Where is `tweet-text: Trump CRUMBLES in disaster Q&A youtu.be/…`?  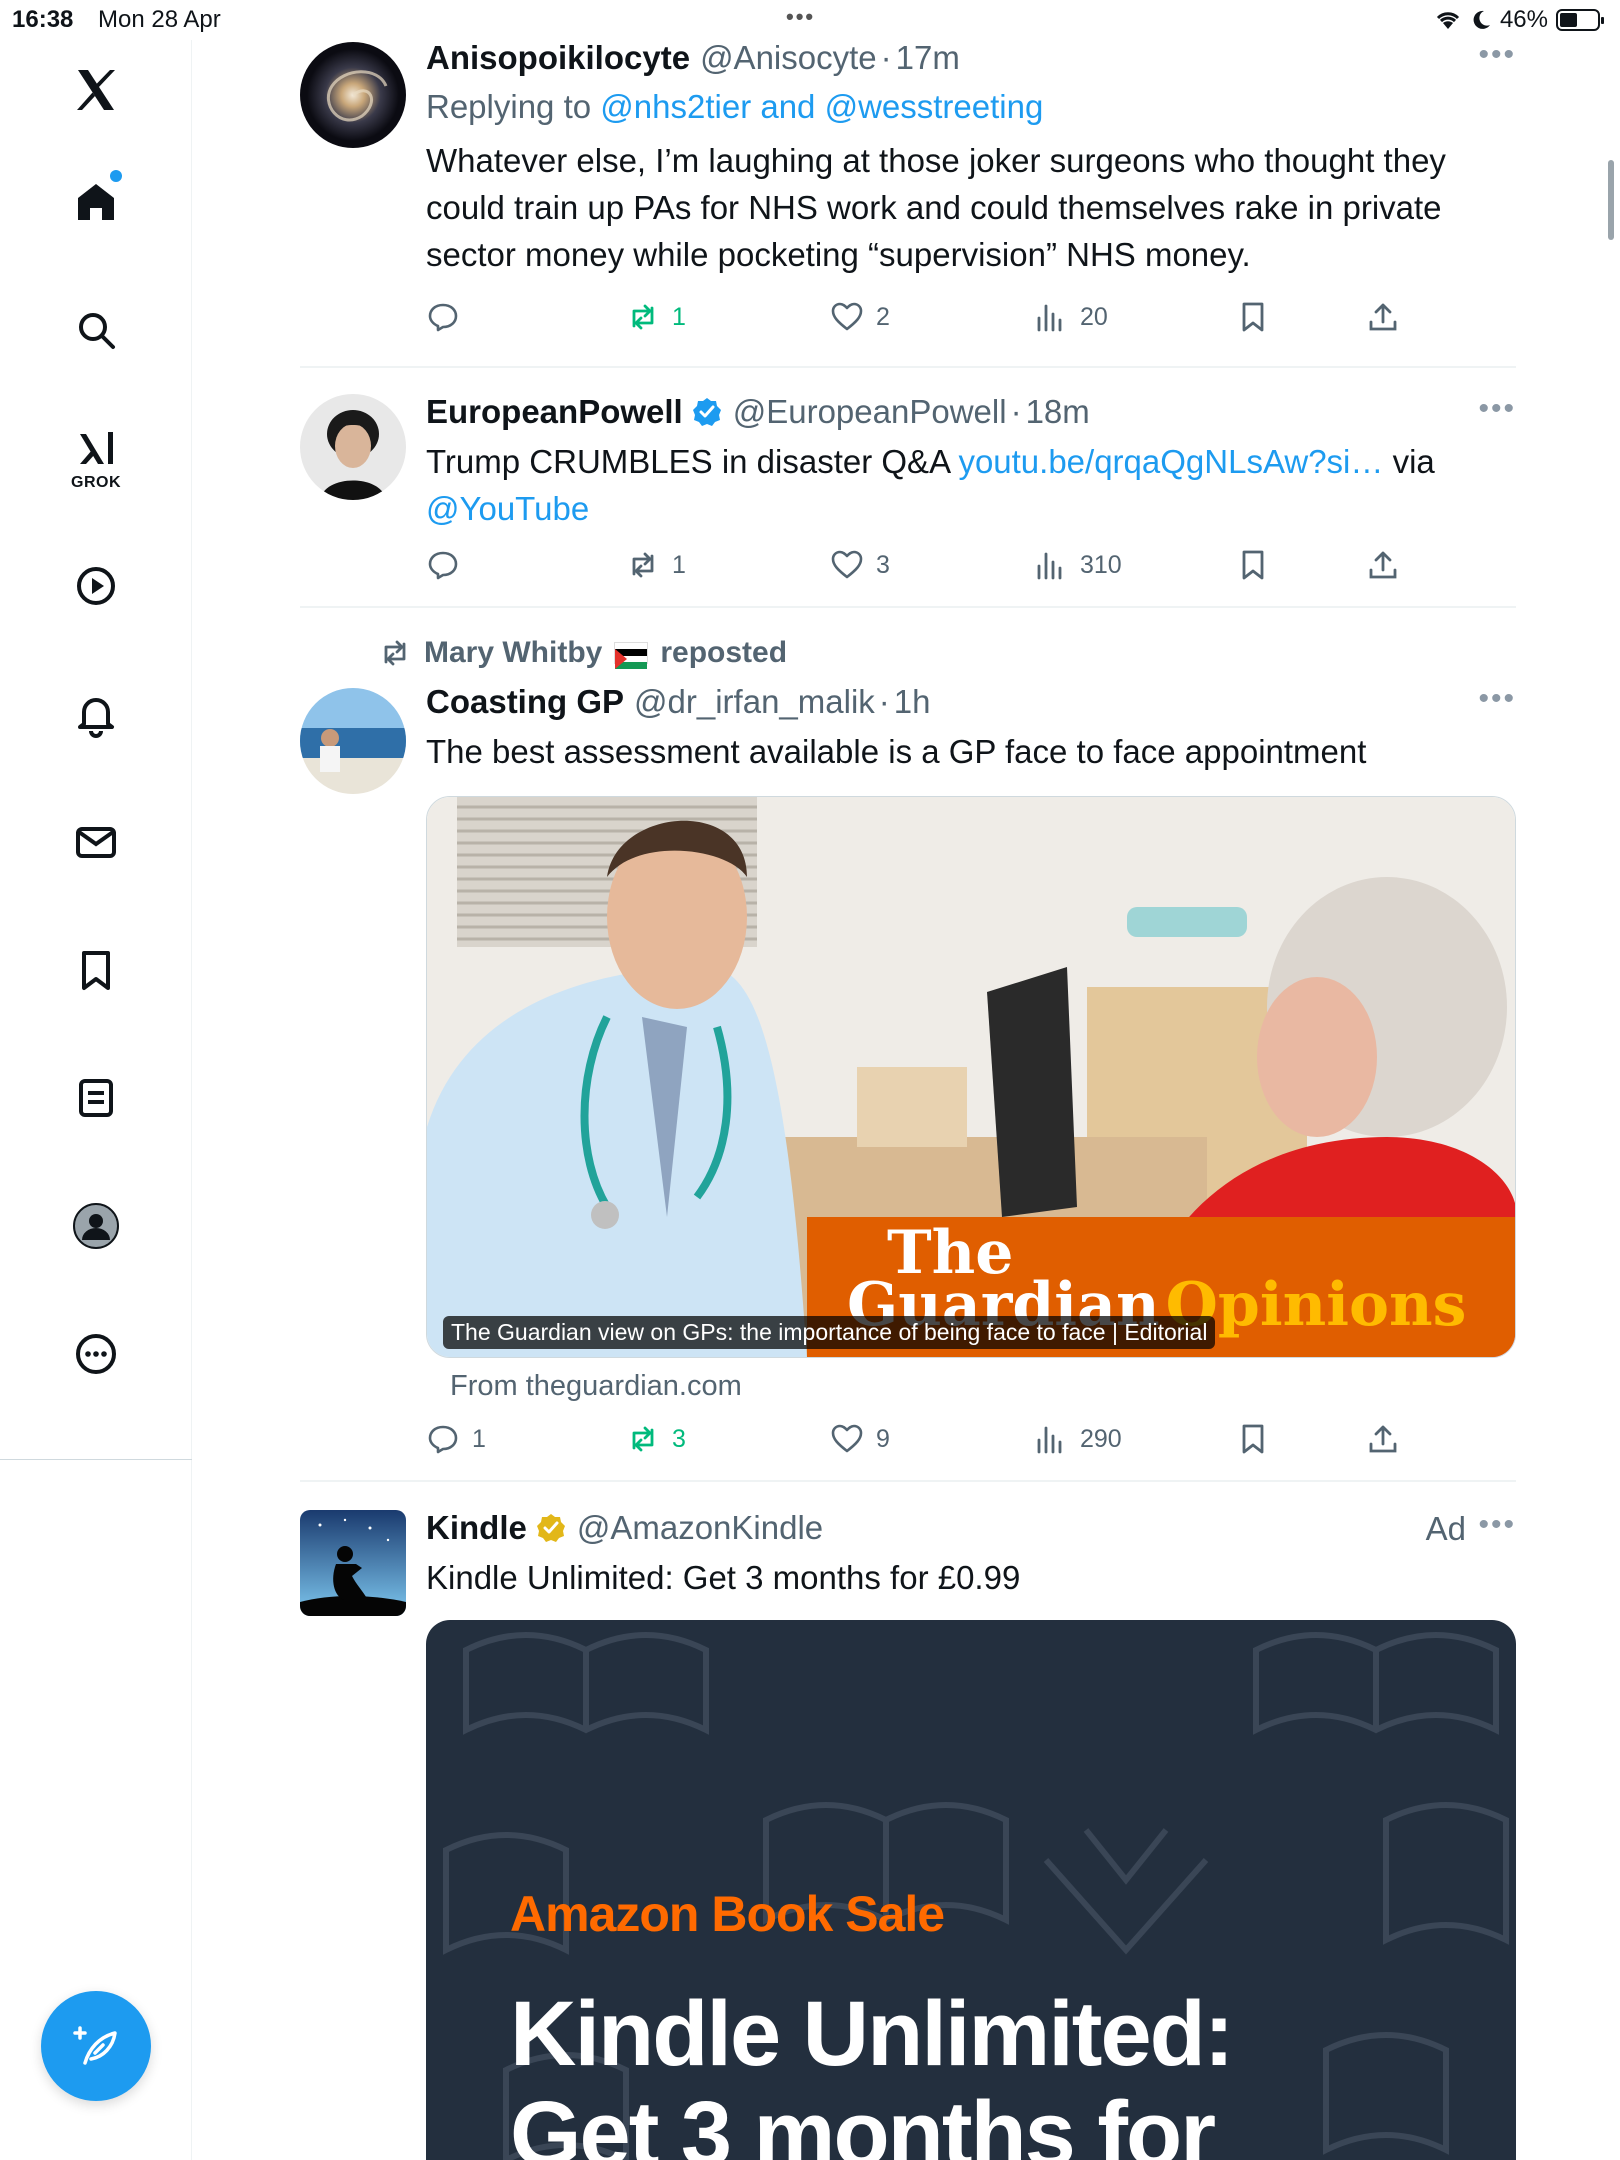
tweet-text: Trump CRUMBLES in disaster Q&A youtu.be/… is located at coordinates (930, 485).